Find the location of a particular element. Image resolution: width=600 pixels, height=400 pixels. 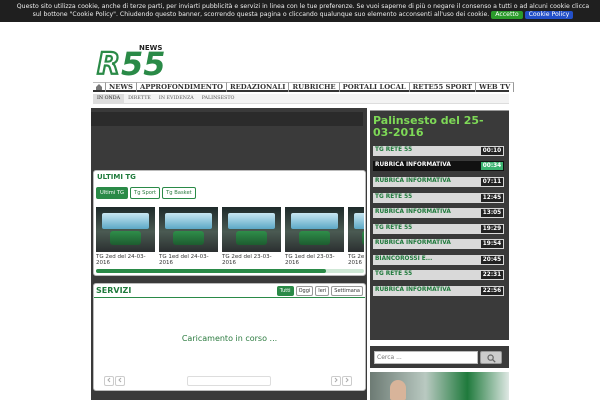

filter-ieri: Ieri is located at coordinates (322, 291).